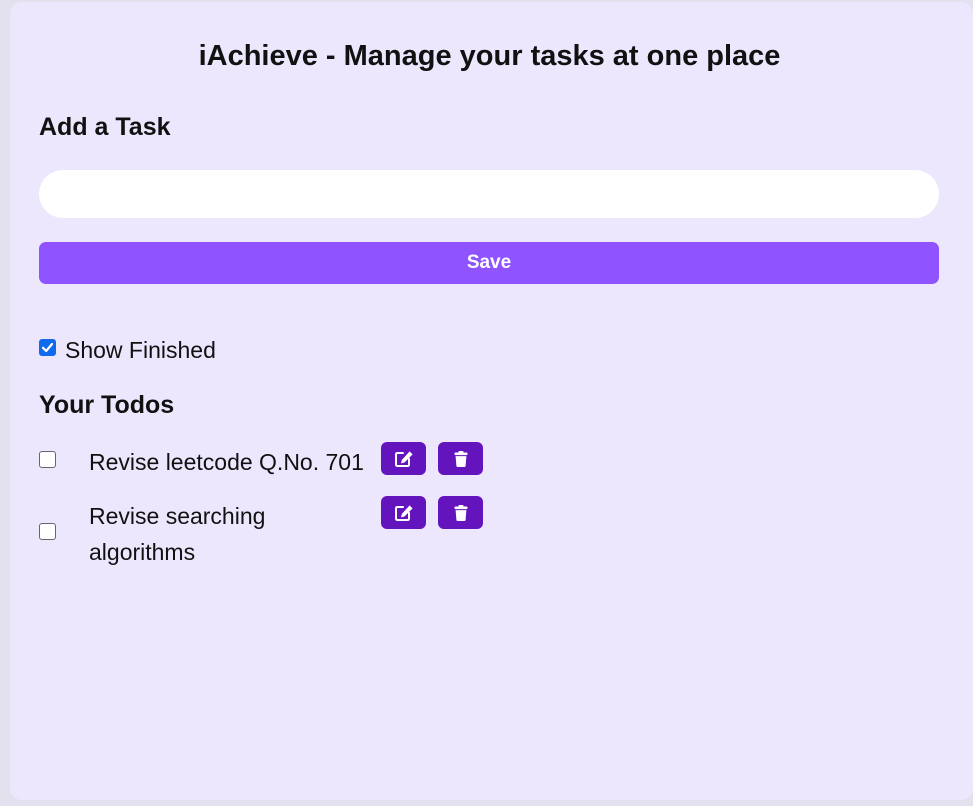 The width and height of the screenshot is (973, 806). What do you see at coordinates (105, 127) in the screenshot?
I see `add-task-heading: Add a Task` at bounding box center [105, 127].